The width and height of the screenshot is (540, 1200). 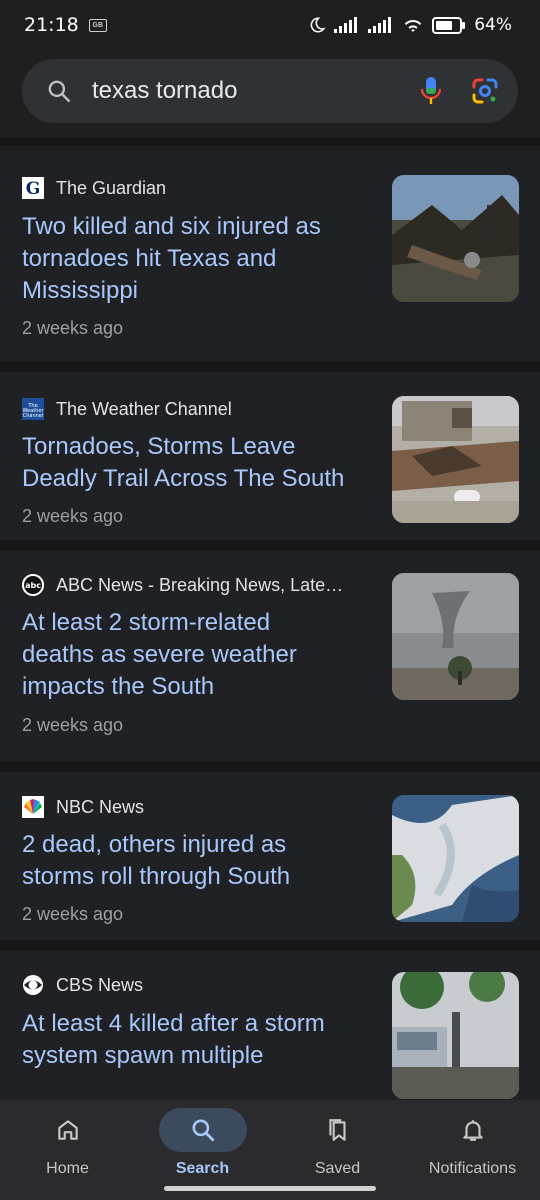 I want to click on source-row: NBC News, so click(x=83, y=807).